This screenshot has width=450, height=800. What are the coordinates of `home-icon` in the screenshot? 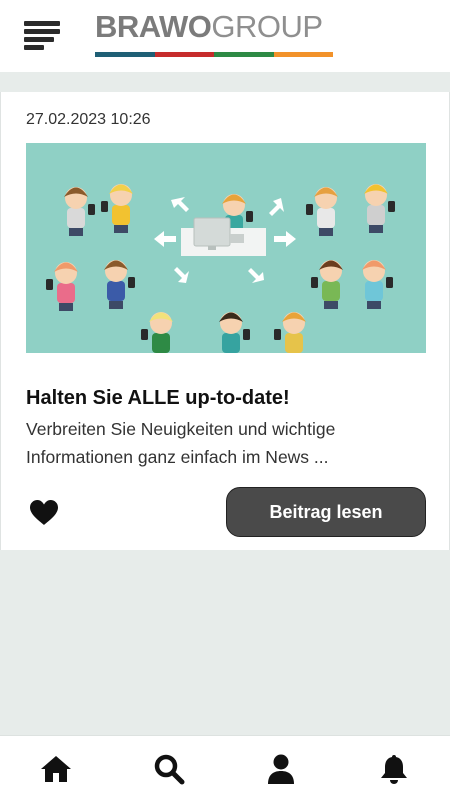 It's located at (56, 769).